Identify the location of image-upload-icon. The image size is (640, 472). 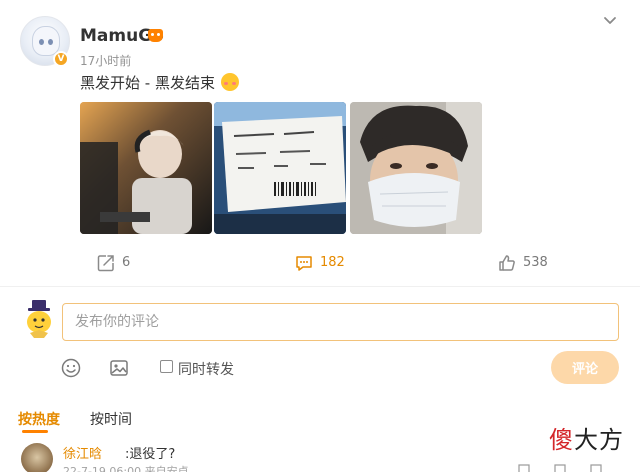
(119, 368).